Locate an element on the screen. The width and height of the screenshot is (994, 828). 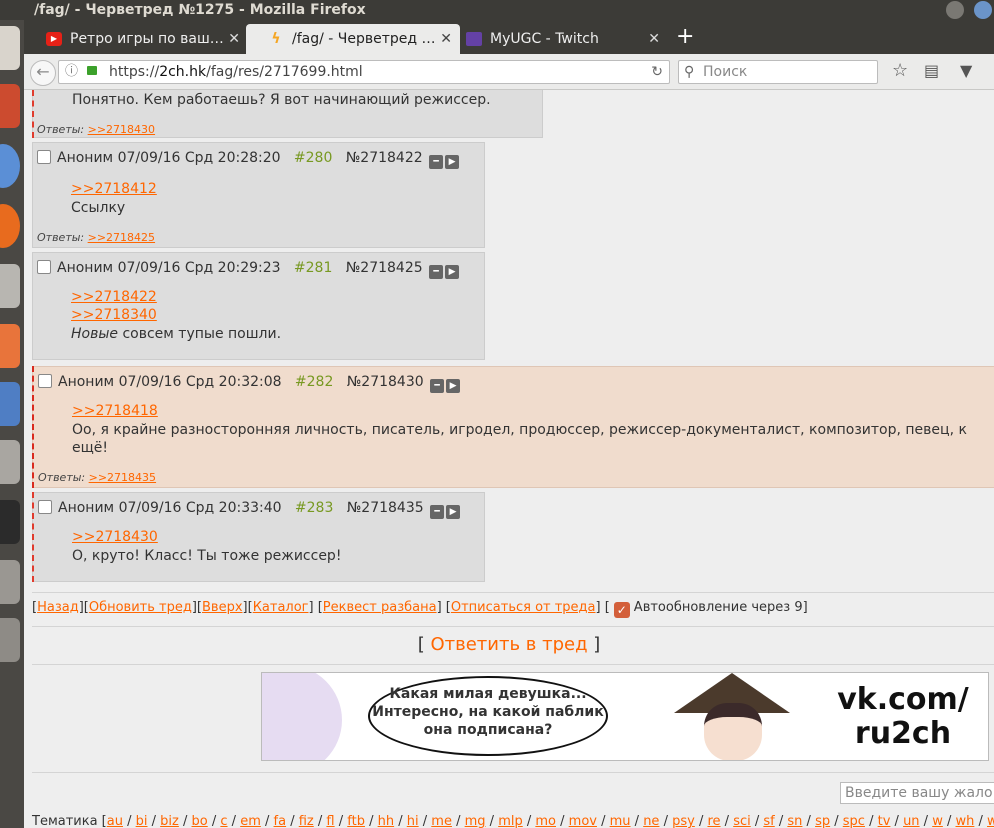
board-link-sci: sci is located at coordinates (742, 821).